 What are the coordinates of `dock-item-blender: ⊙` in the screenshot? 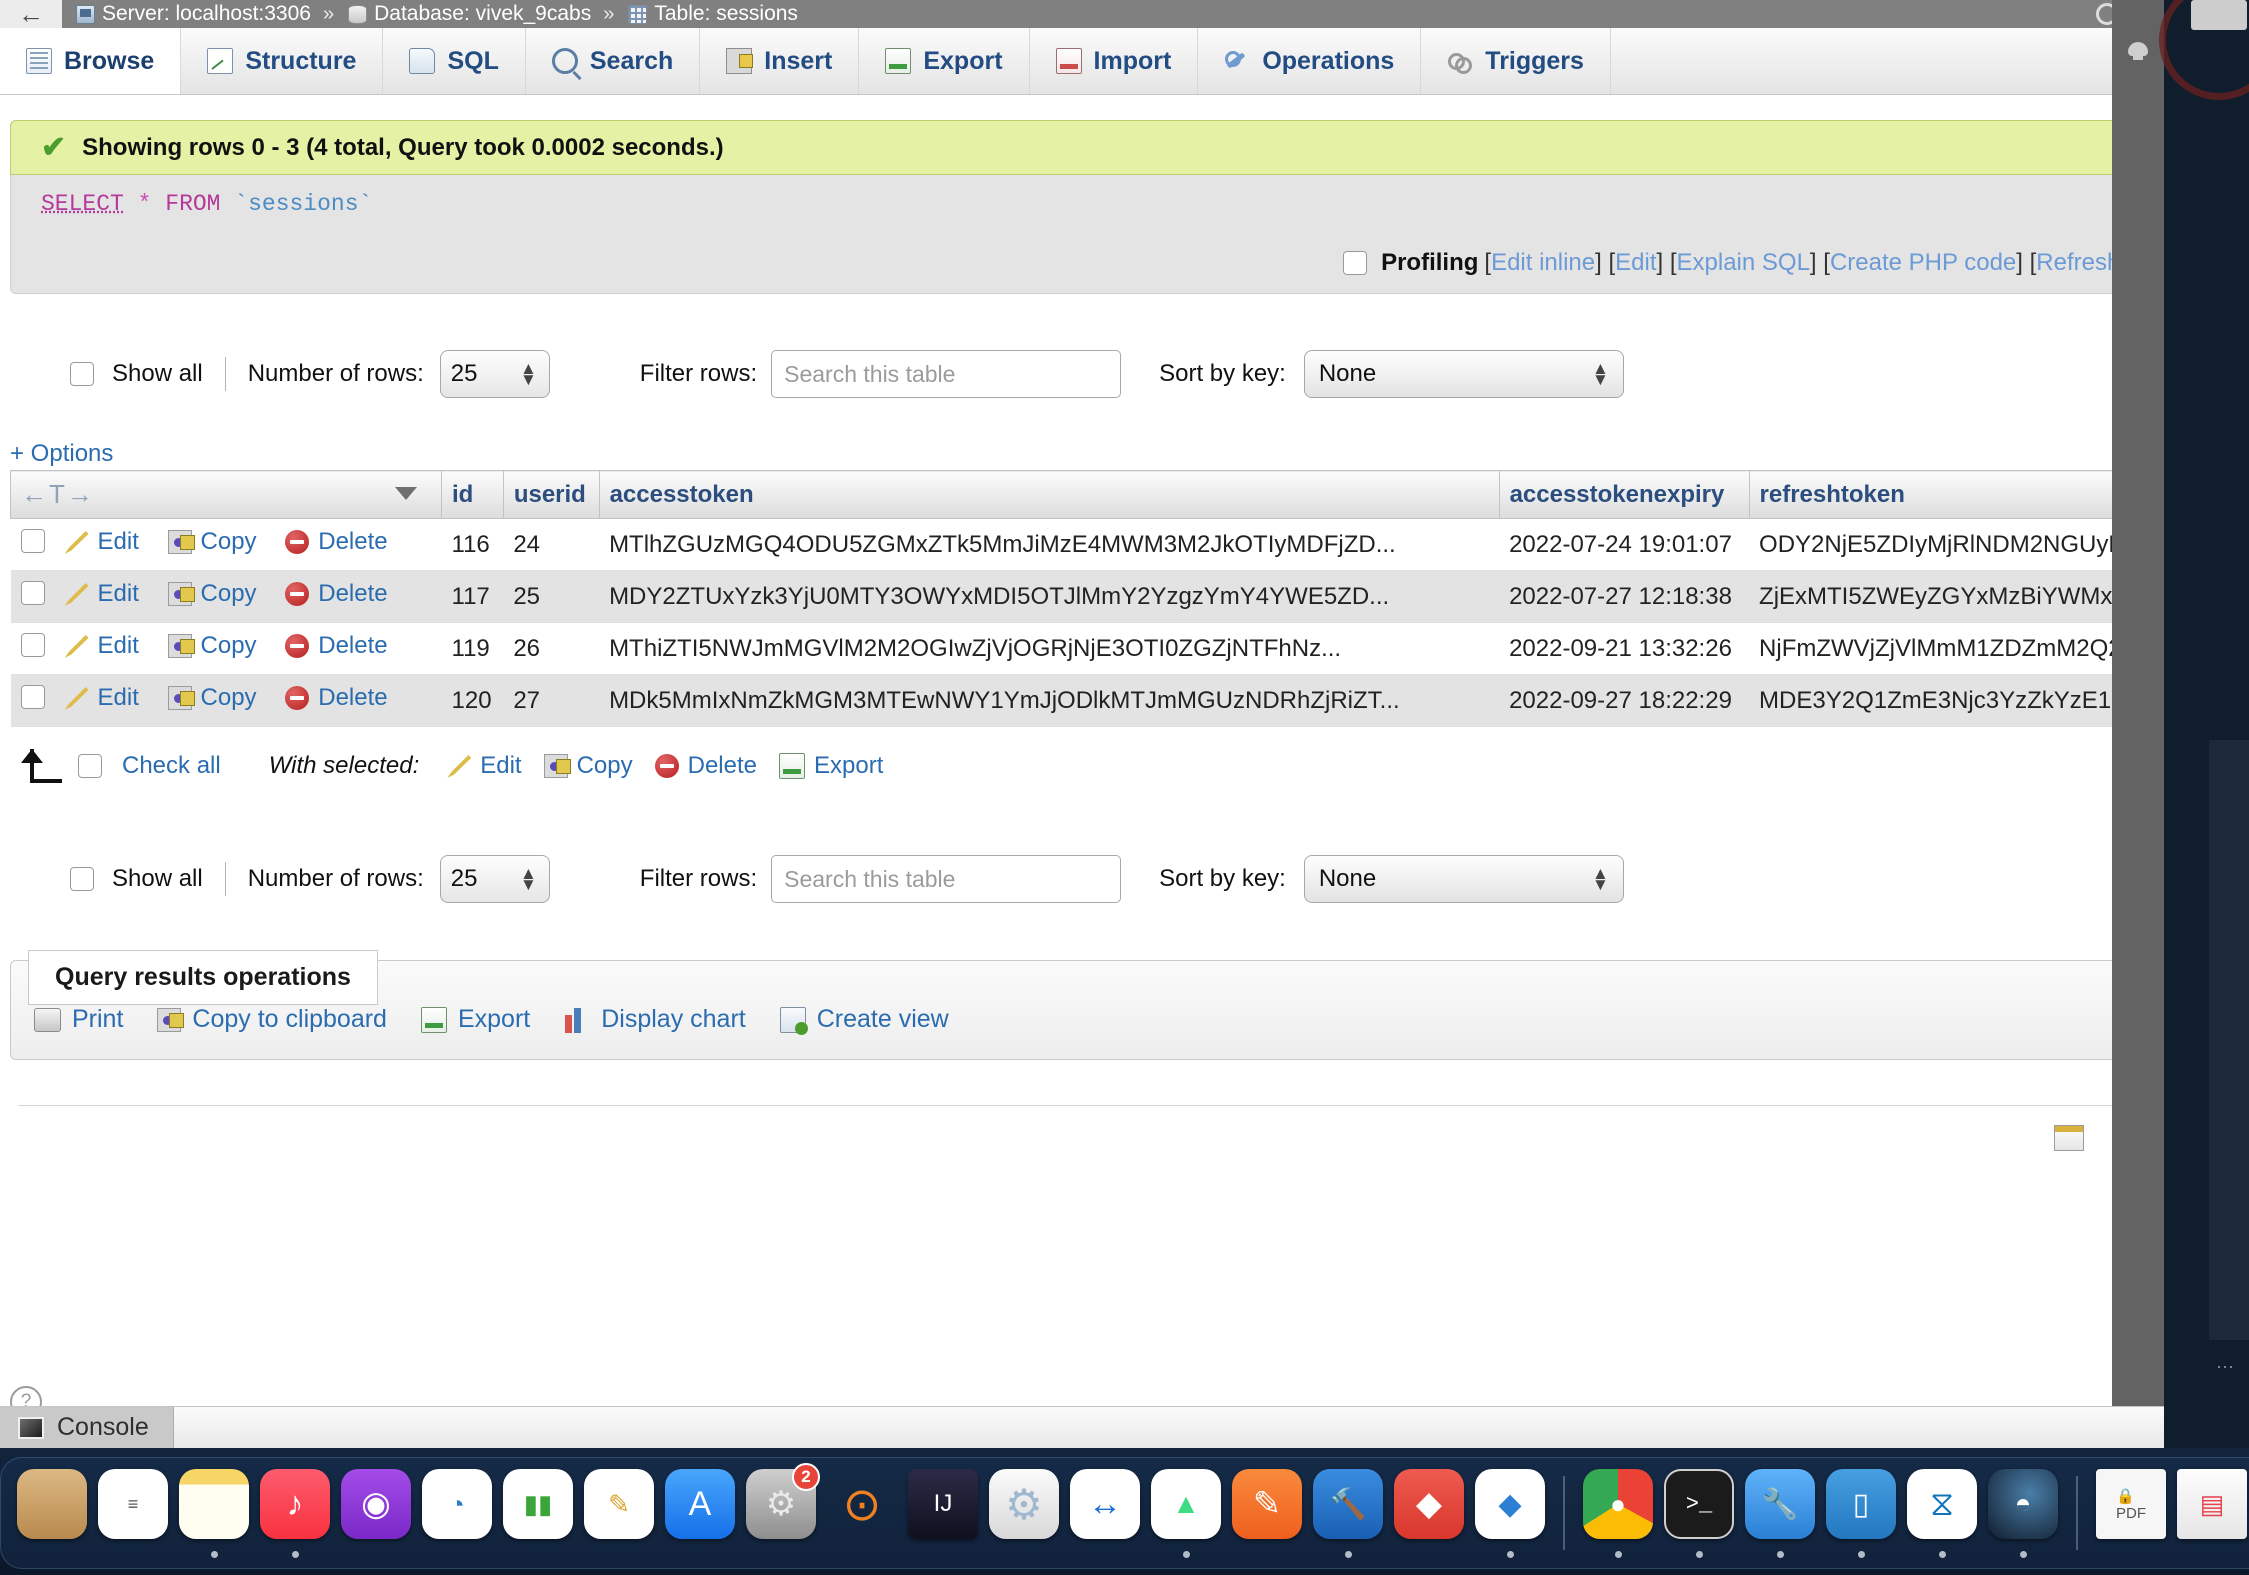 It's located at (862, 1513).